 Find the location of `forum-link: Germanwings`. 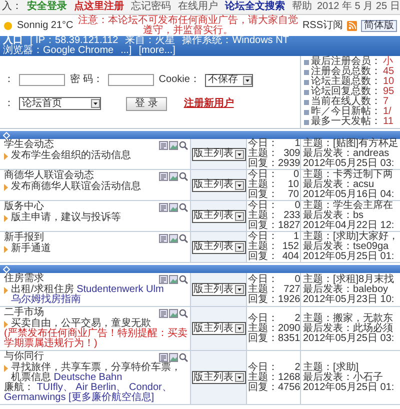

forum-link: Germanwings is located at coordinates (35, 397).